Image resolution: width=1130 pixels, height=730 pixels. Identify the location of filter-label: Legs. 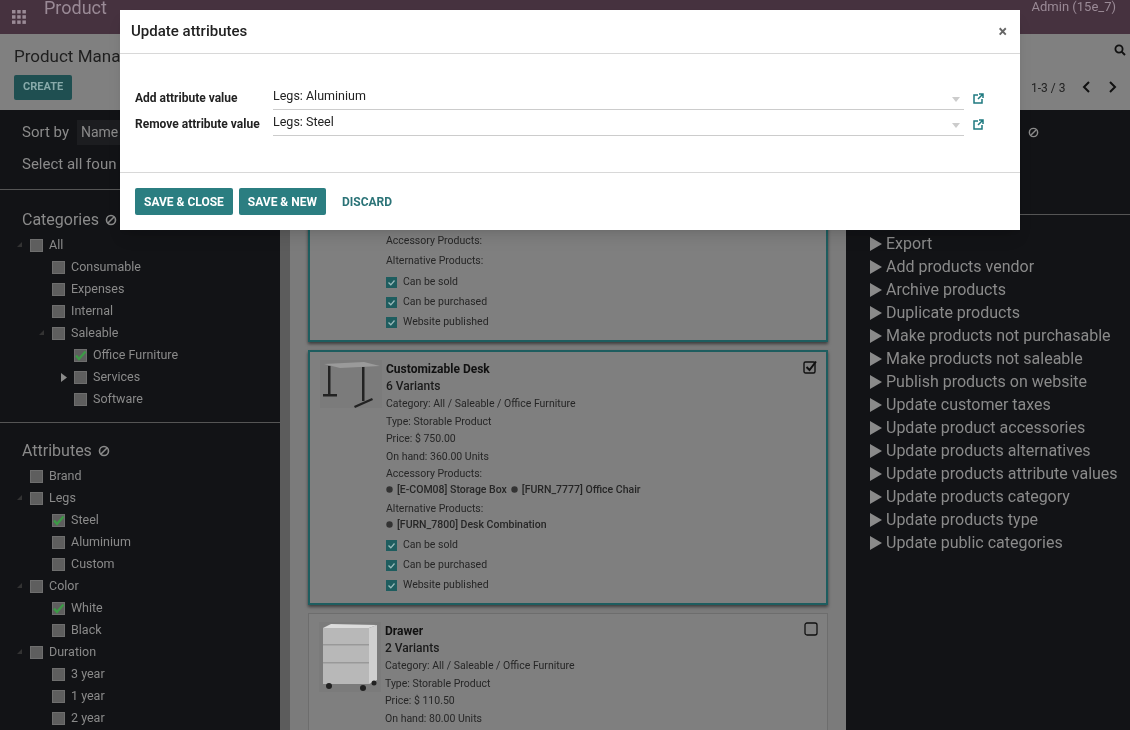
(62, 498).